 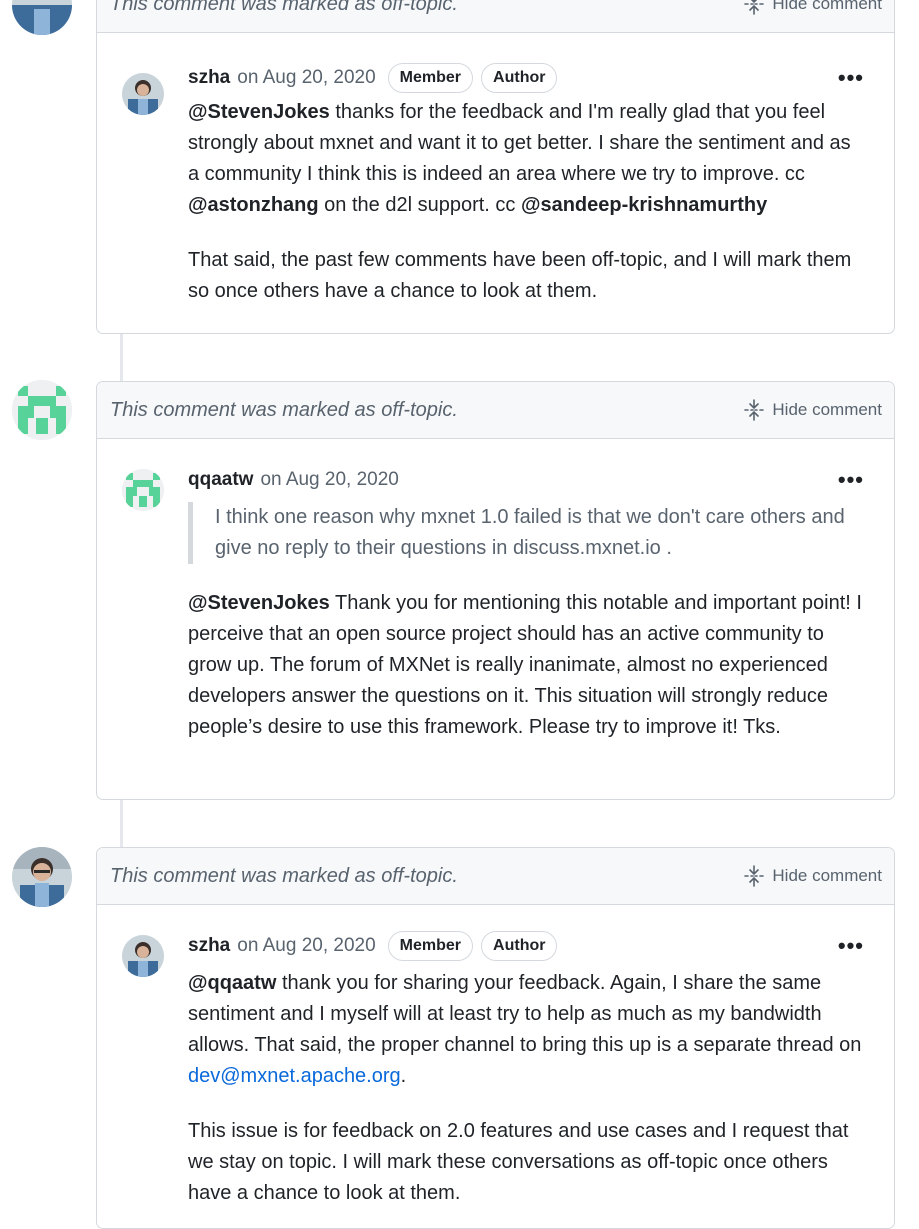 What do you see at coordinates (644, 205) in the screenshot?
I see `user-mention: @sandeep-krishnamurthy` at bounding box center [644, 205].